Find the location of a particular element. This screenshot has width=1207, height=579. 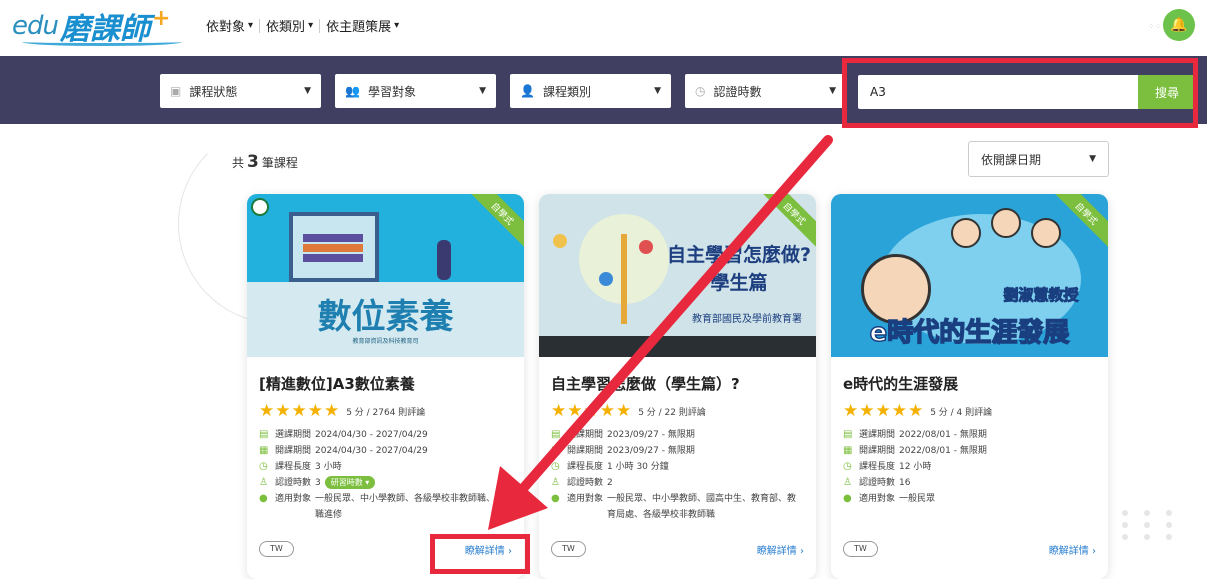

nav-label: 依類別 is located at coordinates (286, 27).